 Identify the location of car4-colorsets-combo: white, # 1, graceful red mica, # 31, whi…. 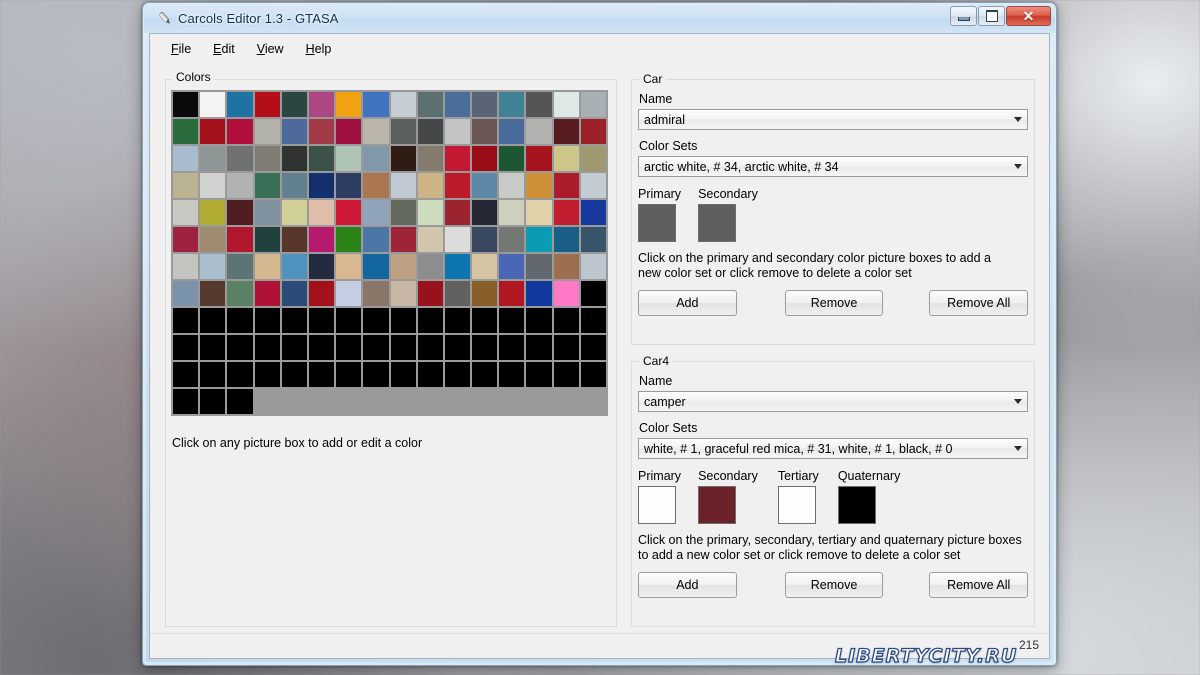
(833, 448).